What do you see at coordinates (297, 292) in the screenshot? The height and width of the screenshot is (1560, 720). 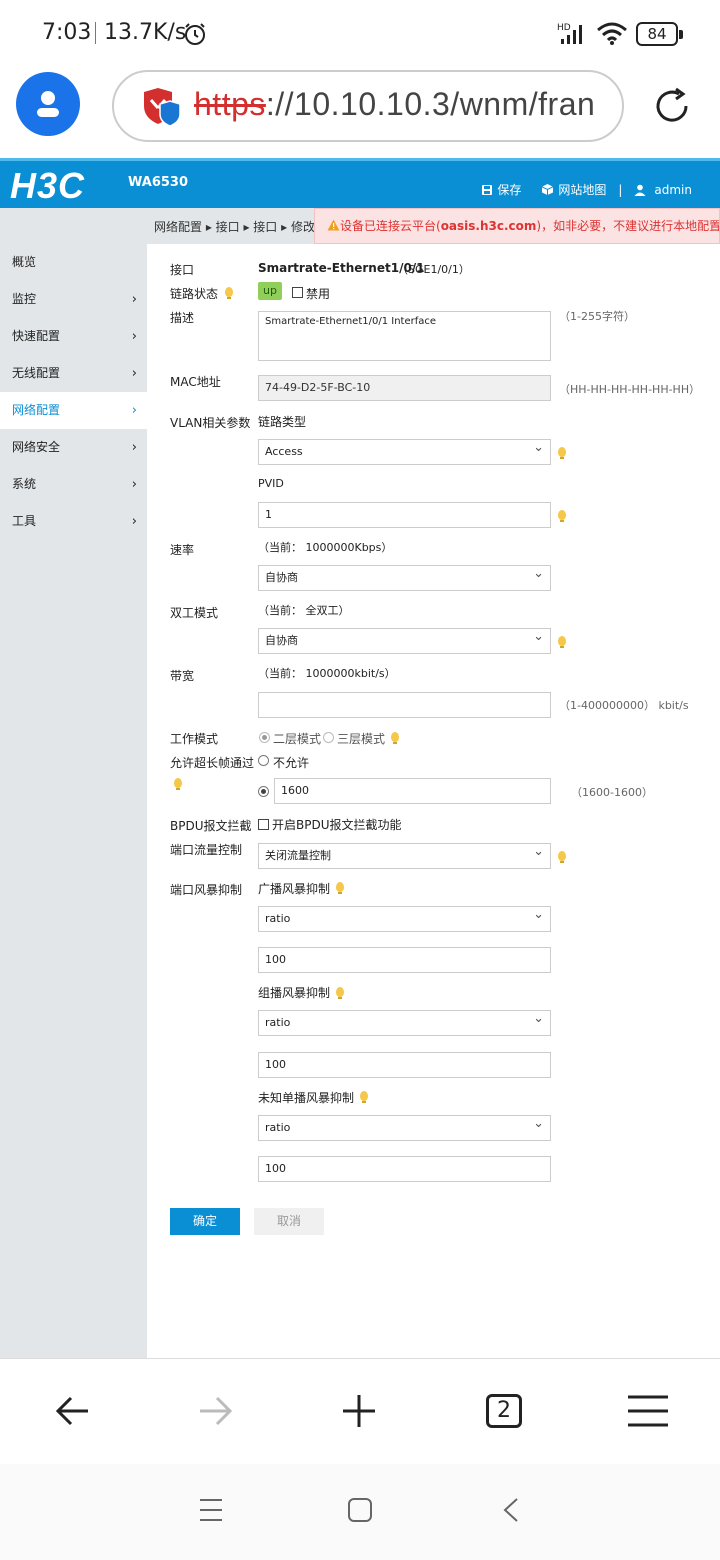 I see `disable-checkbox` at bounding box center [297, 292].